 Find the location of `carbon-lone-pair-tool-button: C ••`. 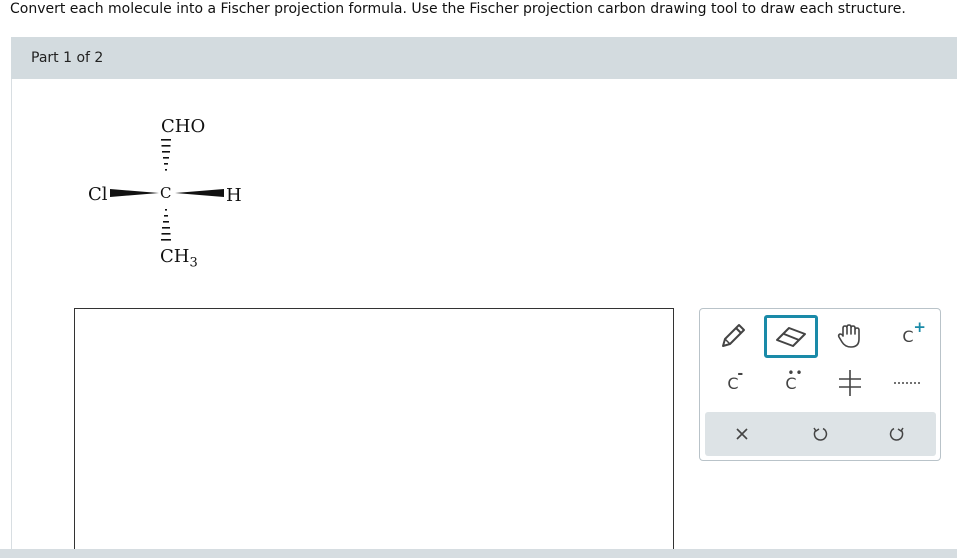

carbon-lone-pair-tool-button: C •• is located at coordinates (791, 383).